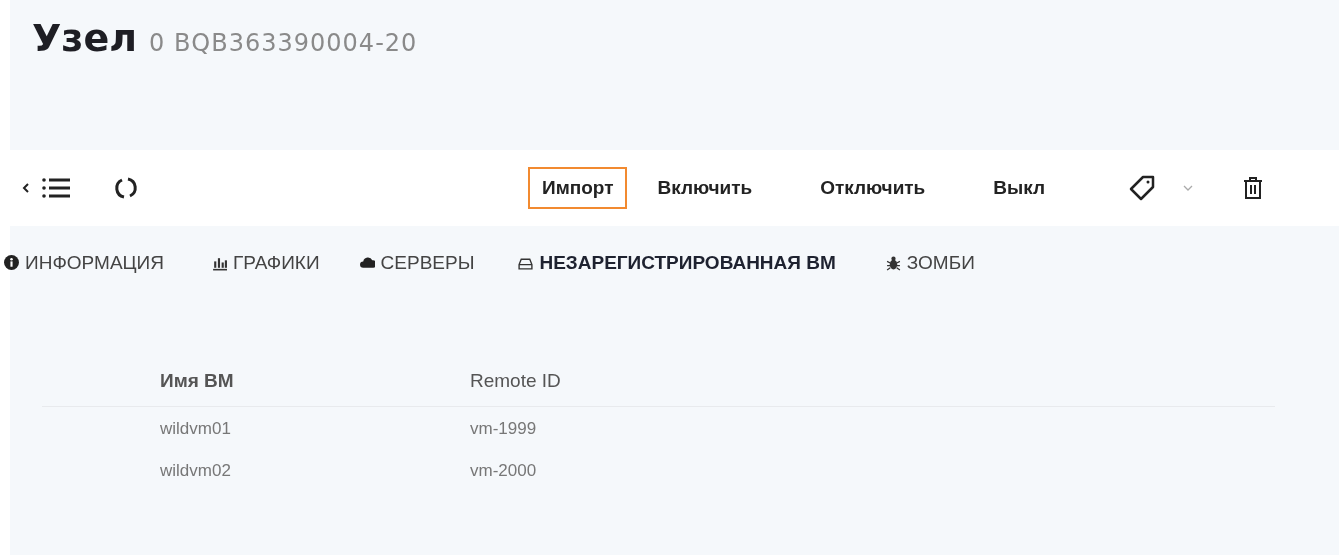 Image resolution: width=1339 pixels, height=555 pixels. I want to click on action-button: Импорт, so click(578, 188).